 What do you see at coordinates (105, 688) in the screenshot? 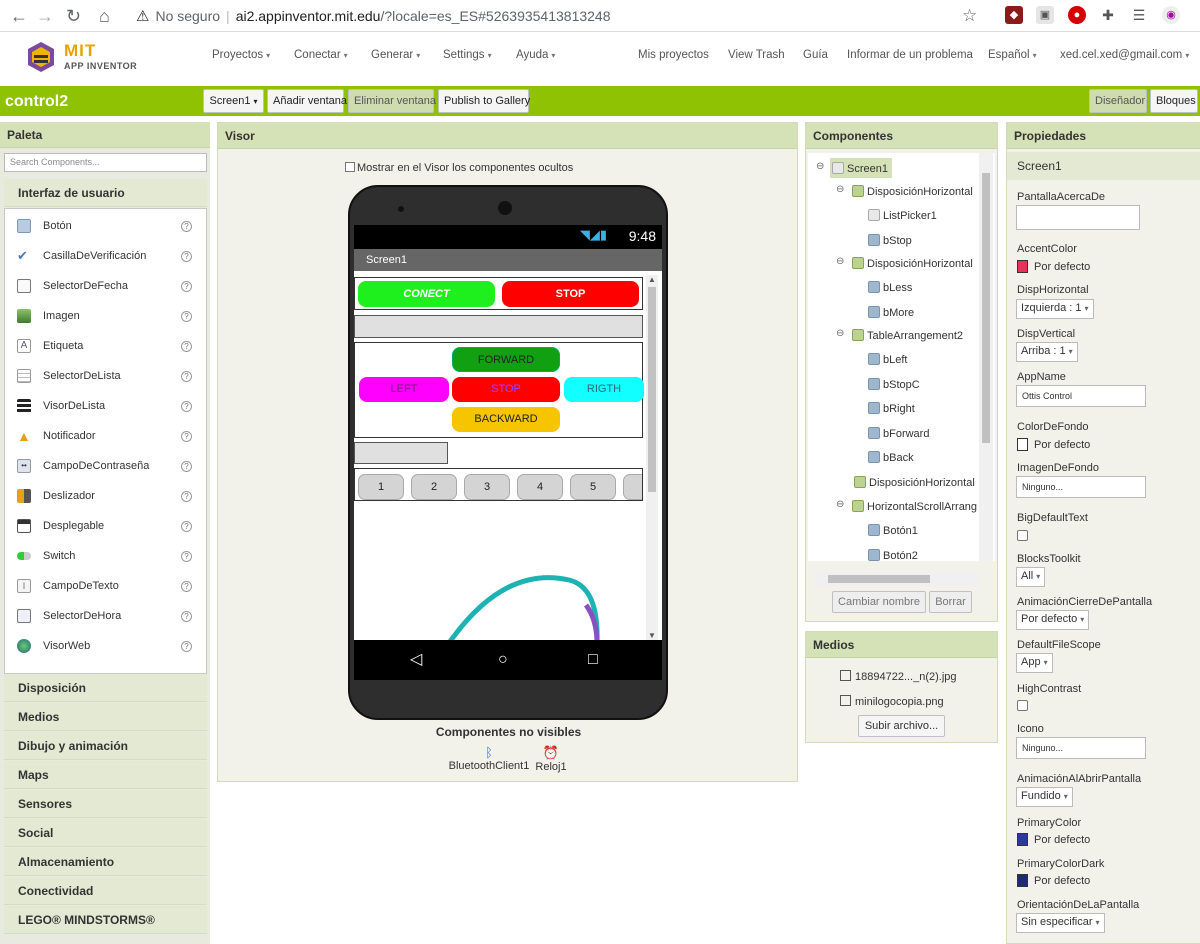
I see `category-disposicion: Disposición` at bounding box center [105, 688].